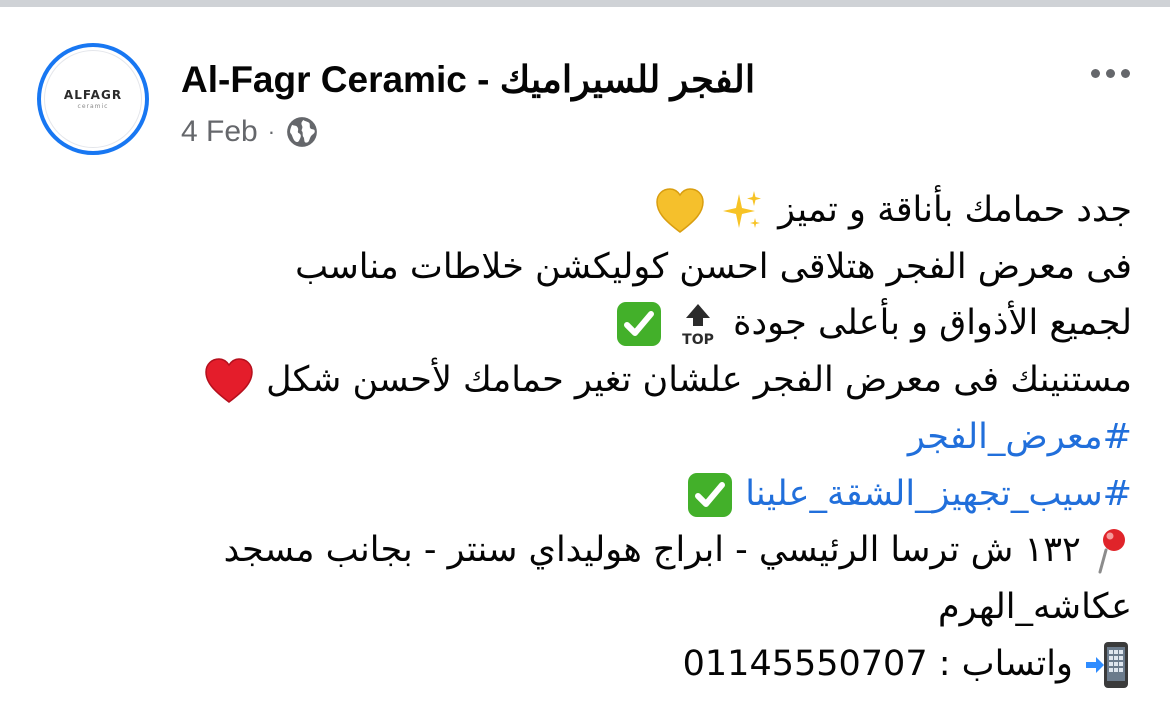  Describe the element at coordinates (1111, 551) in the screenshot. I see `round-pushpin-icon` at that location.